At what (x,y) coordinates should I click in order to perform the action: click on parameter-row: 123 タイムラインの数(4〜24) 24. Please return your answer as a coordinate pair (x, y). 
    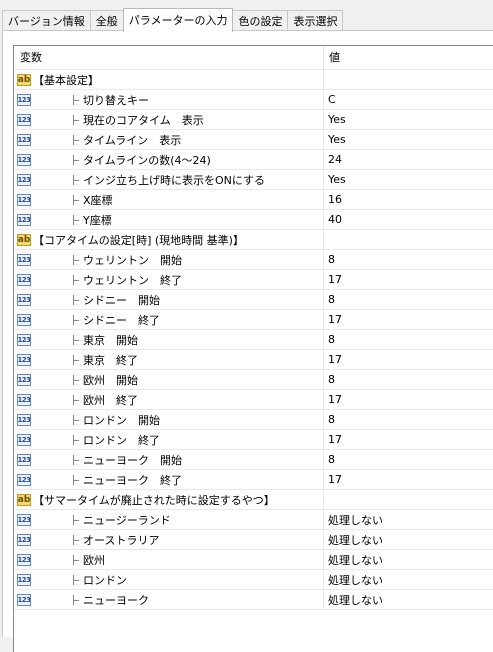
    Looking at the image, I should click on (253, 160).